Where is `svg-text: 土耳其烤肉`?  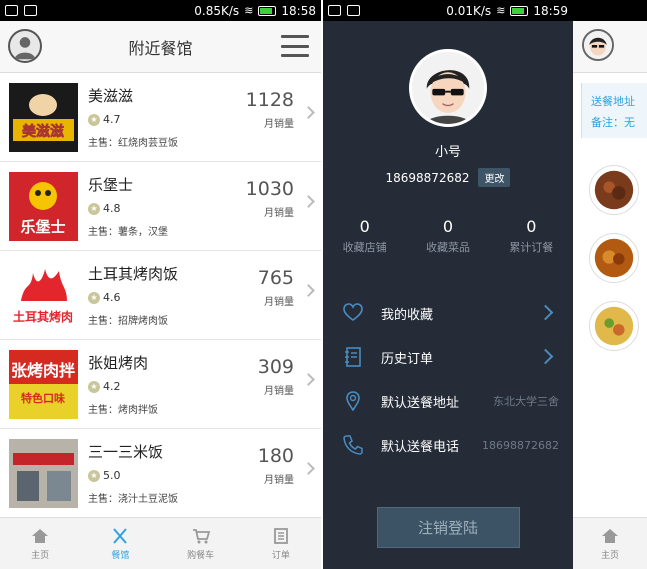 svg-text: 土耳其烤肉 is located at coordinates (43, 316).